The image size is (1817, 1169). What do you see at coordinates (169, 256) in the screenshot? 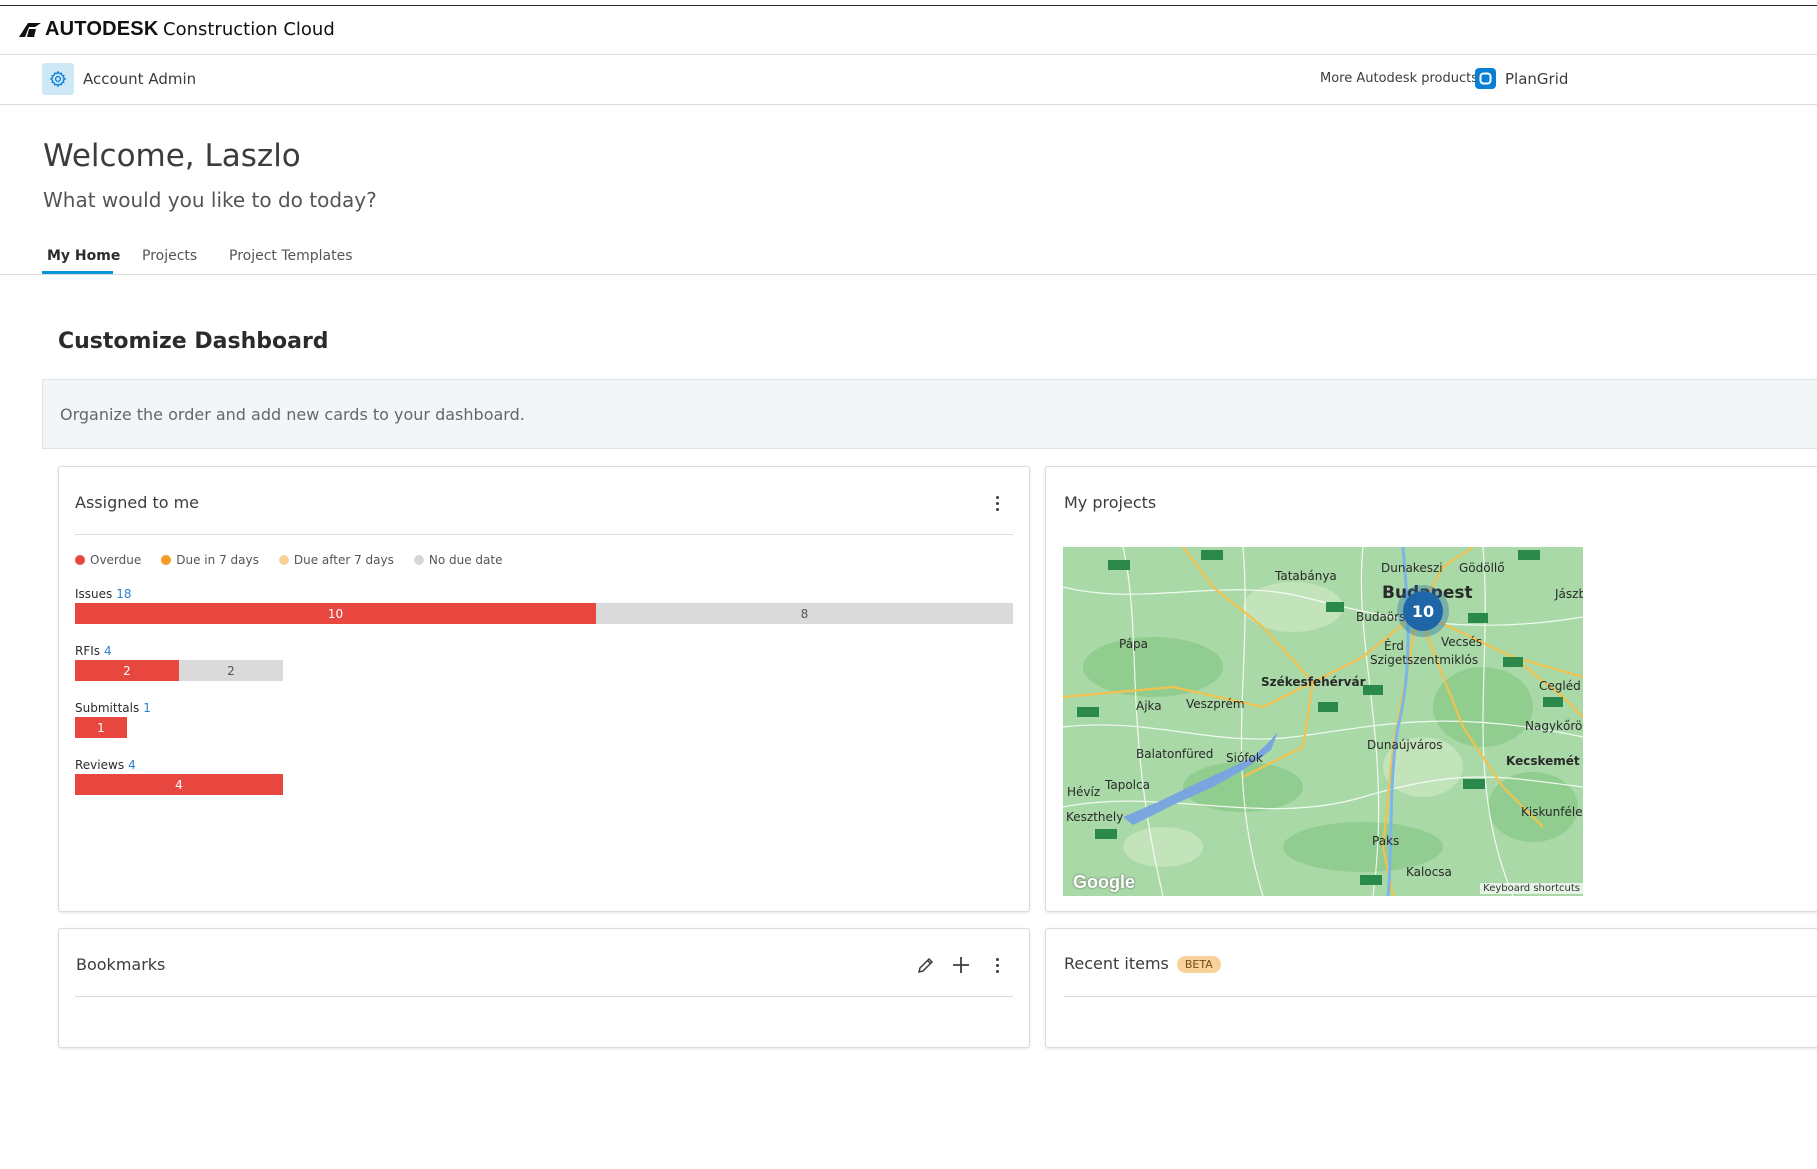
I see `tab-projects: Projects` at bounding box center [169, 256].